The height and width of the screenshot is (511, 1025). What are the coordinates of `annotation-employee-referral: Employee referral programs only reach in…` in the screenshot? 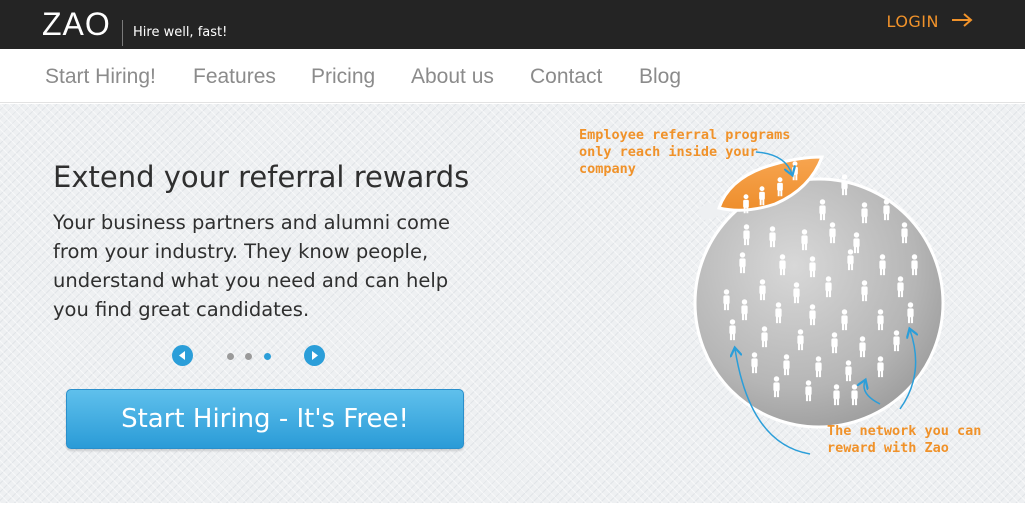 It's located at (685, 152).